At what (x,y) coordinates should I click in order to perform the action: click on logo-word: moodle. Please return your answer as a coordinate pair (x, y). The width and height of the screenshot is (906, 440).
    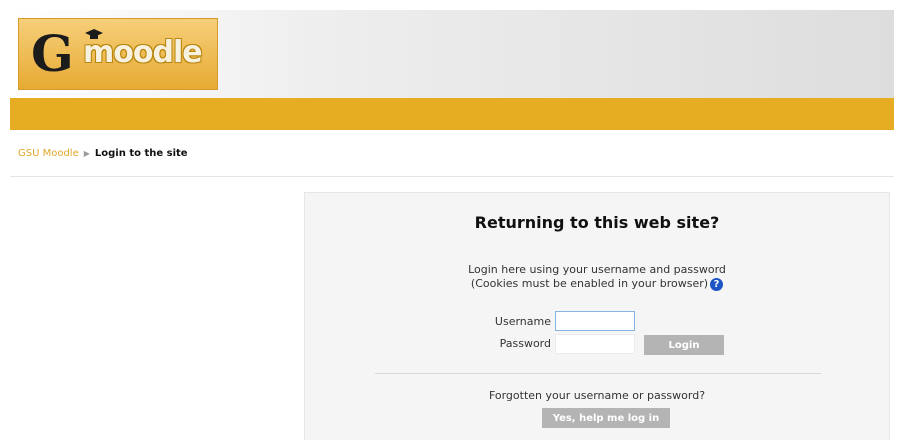
    Looking at the image, I should click on (143, 52).